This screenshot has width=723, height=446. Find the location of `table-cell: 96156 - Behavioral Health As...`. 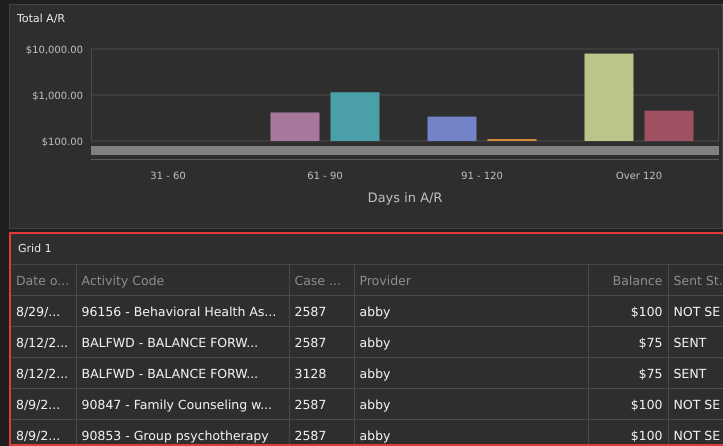

table-cell: 96156 - Behavioral Health As... is located at coordinates (182, 311).